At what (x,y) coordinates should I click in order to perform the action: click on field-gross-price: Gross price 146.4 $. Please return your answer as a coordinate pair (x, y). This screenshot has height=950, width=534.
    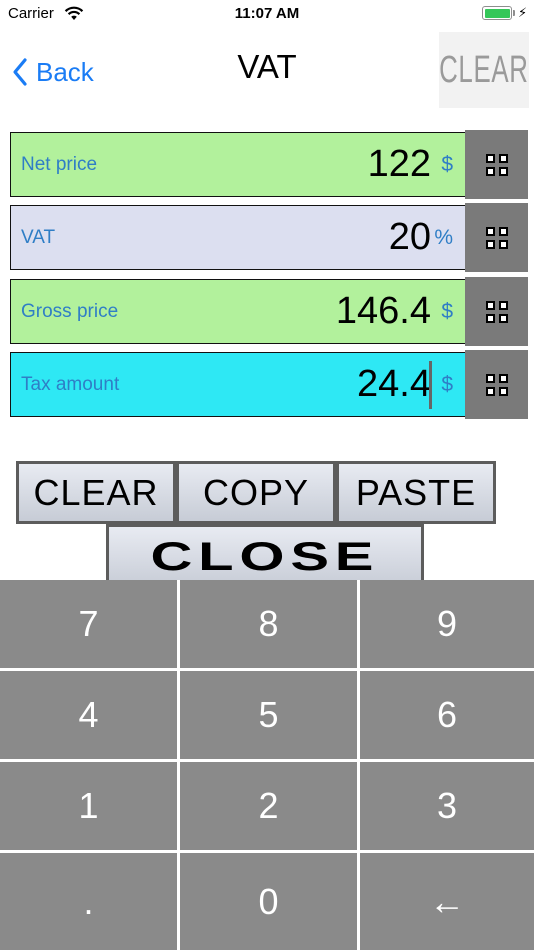
    Looking at the image, I should click on (269, 311).